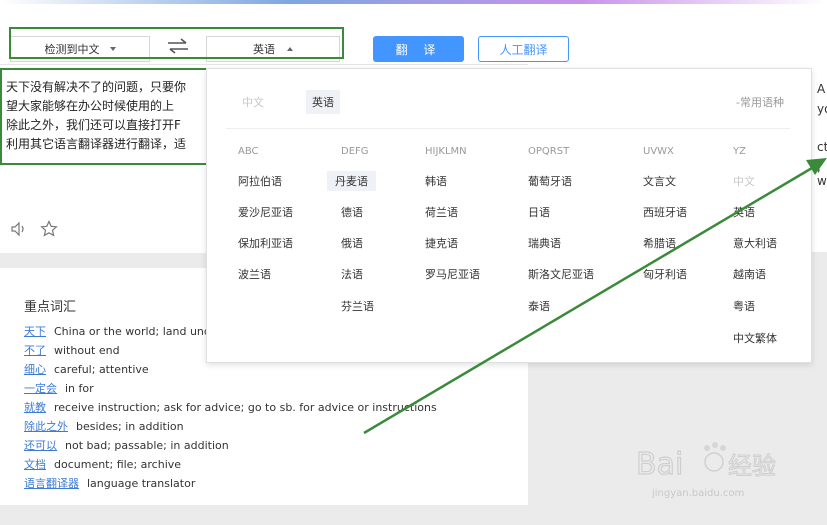 This screenshot has height=525, width=827. I want to click on vocab-row: 还可以 not bad; passable; in addition, so click(126, 445).